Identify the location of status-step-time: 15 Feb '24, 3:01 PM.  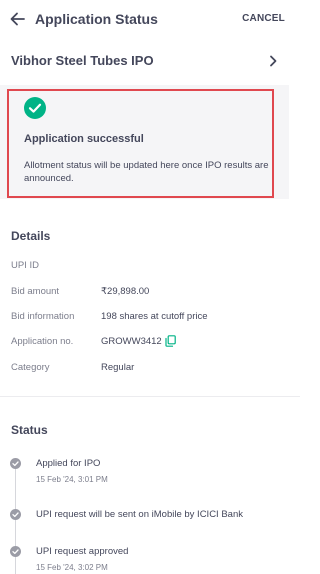
(72, 479).